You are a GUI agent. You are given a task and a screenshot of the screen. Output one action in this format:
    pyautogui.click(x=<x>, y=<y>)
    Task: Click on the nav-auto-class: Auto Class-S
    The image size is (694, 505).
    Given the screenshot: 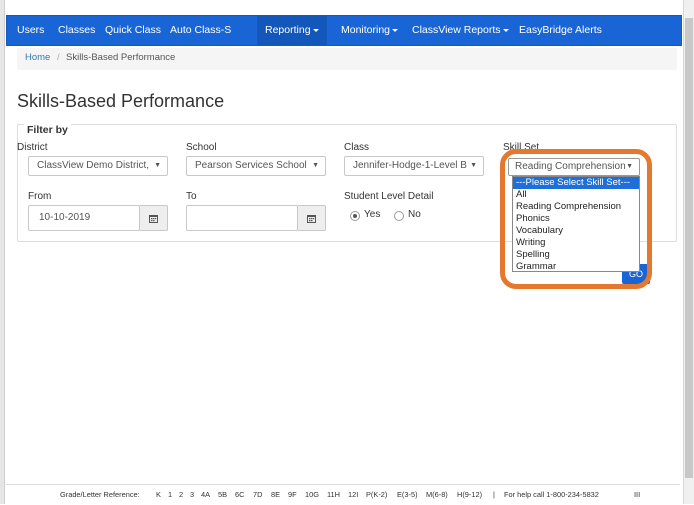 What is the action you would take?
    pyautogui.click(x=200, y=30)
    